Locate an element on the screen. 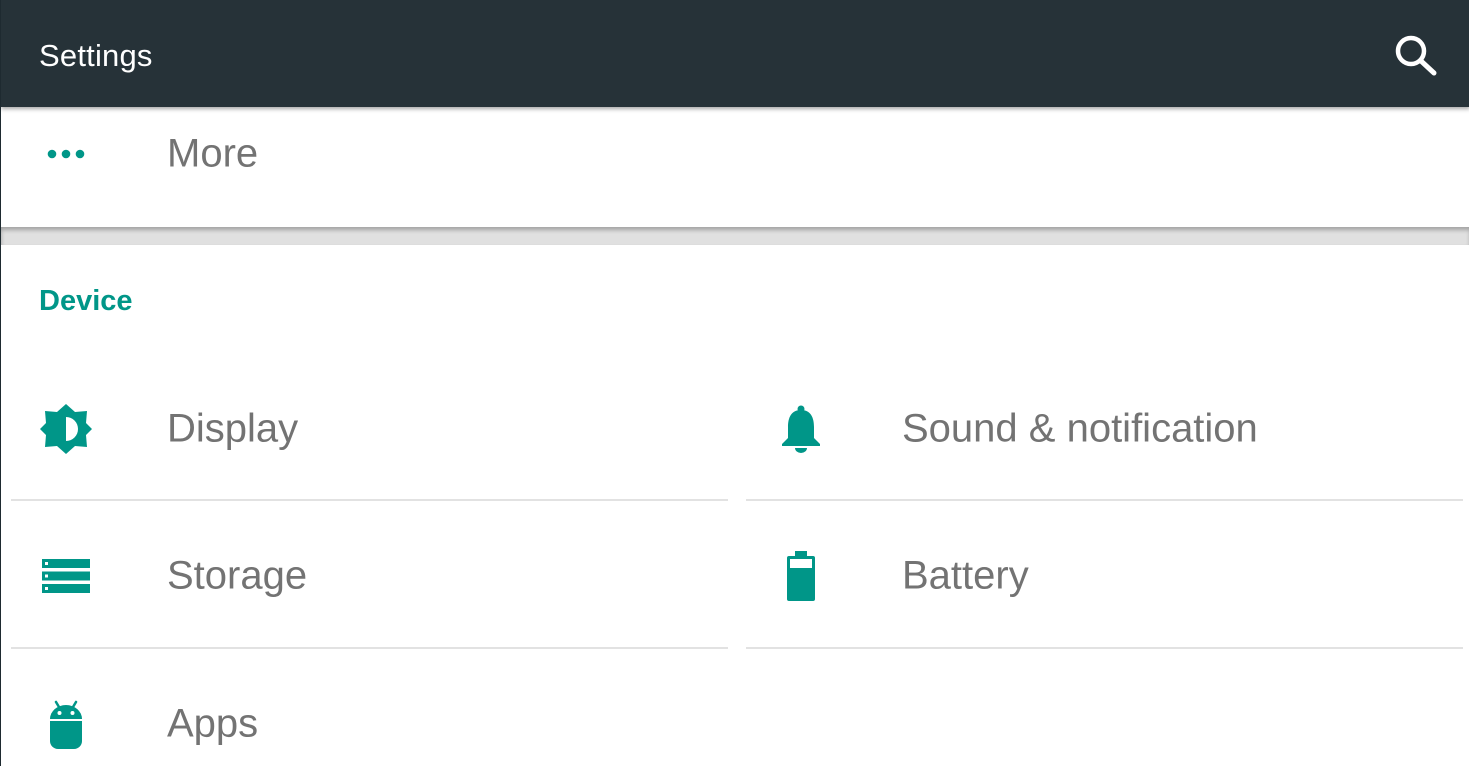 This screenshot has height=766, width=1469. more-horiz-icon is located at coordinates (66, 154).